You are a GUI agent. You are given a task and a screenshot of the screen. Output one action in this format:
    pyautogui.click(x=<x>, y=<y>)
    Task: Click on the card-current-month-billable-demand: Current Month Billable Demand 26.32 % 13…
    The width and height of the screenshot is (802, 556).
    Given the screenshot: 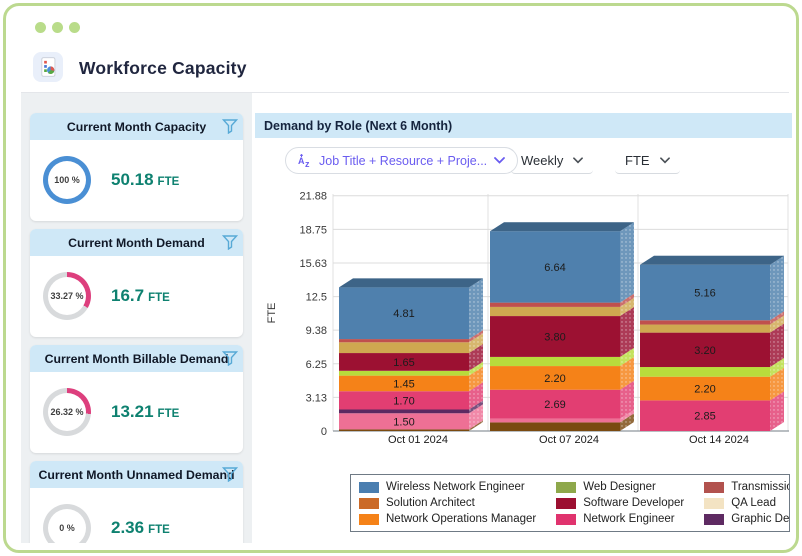 What is the action you would take?
    pyautogui.click(x=136, y=399)
    